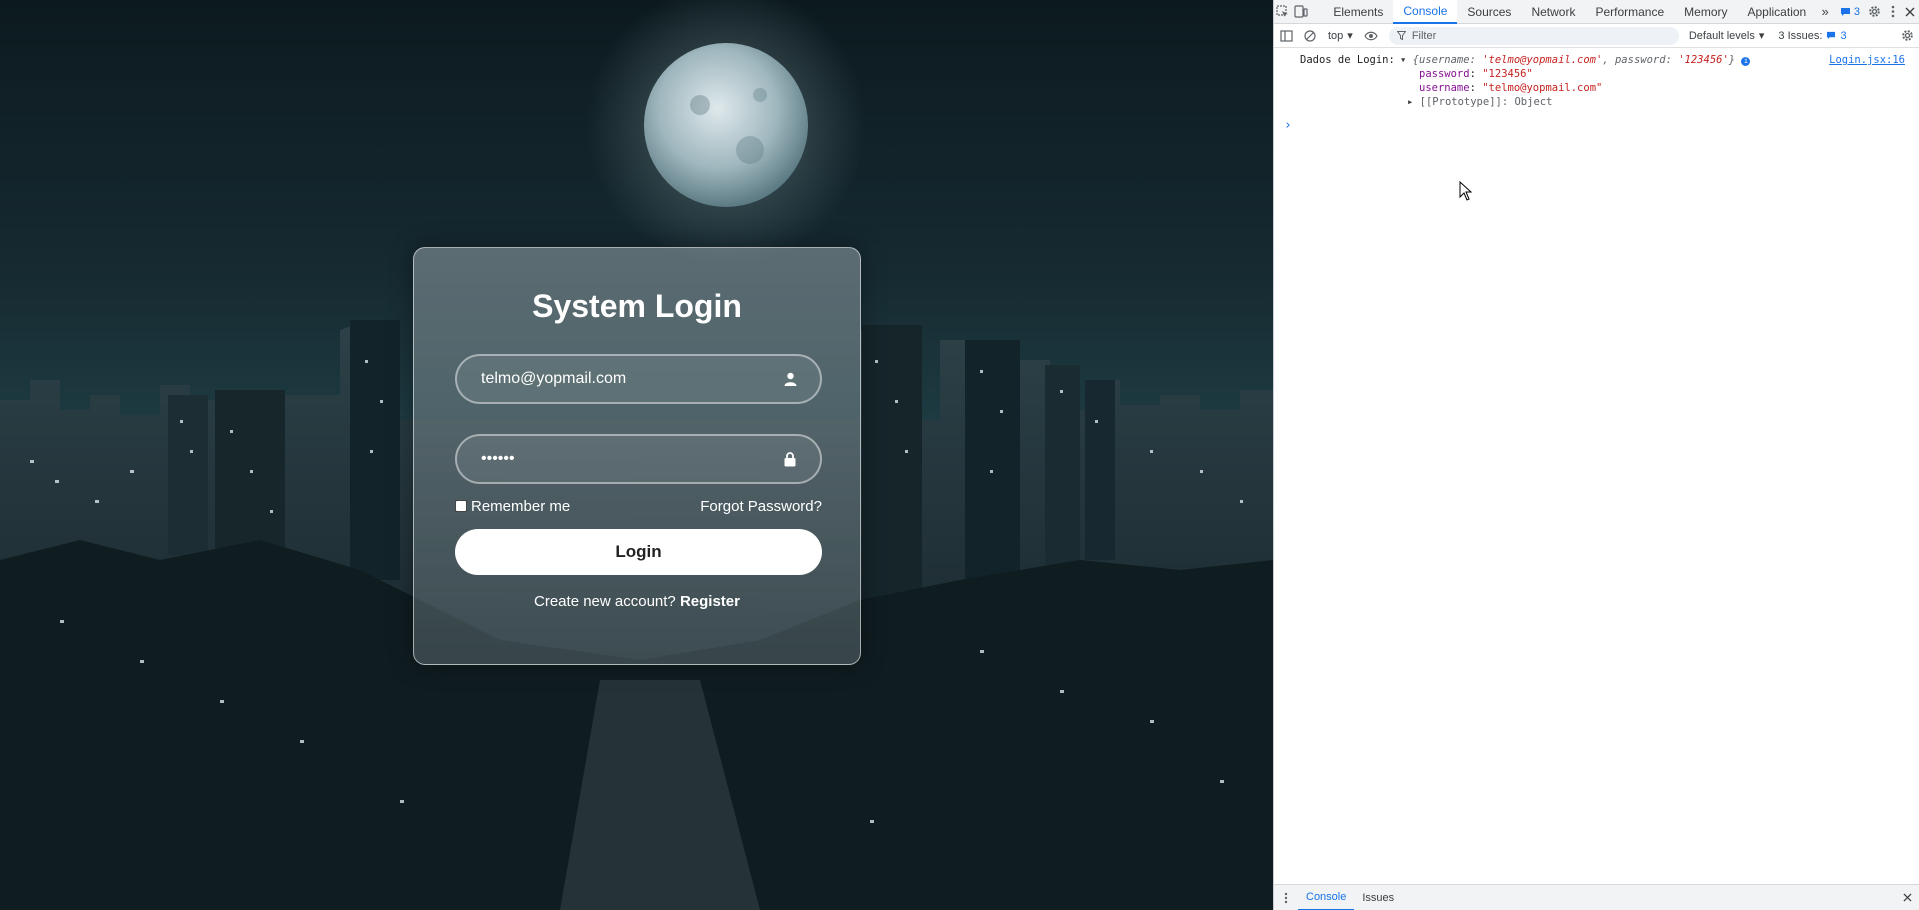 The image size is (1919, 910). What do you see at coordinates (1301, 12) in the screenshot?
I see `device-toolbar-icon` at bounding box center [1301, 12].